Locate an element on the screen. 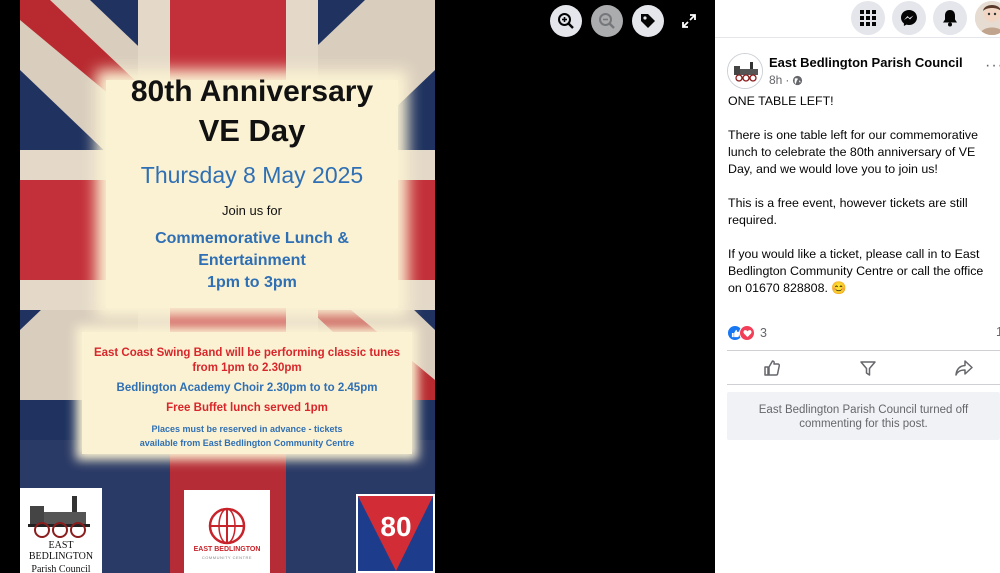  tag-icon is located at coordinates (648, 21).